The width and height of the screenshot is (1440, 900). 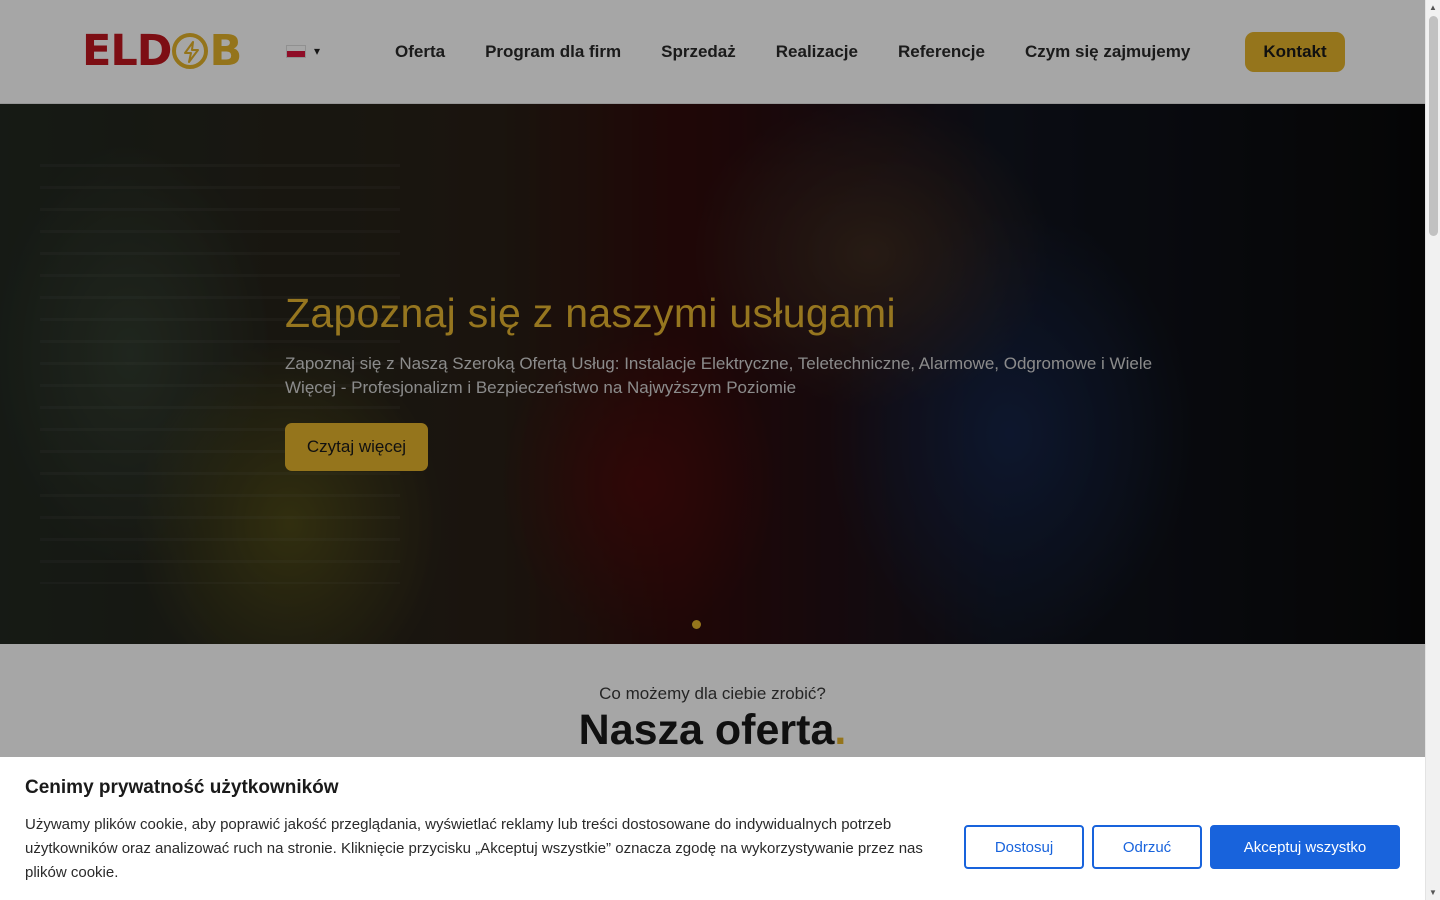 What do you see at coordinates (1147, 847) in the screenshot?
I see `reject-button: Odrzuć` at bounding box center [1147, 847].